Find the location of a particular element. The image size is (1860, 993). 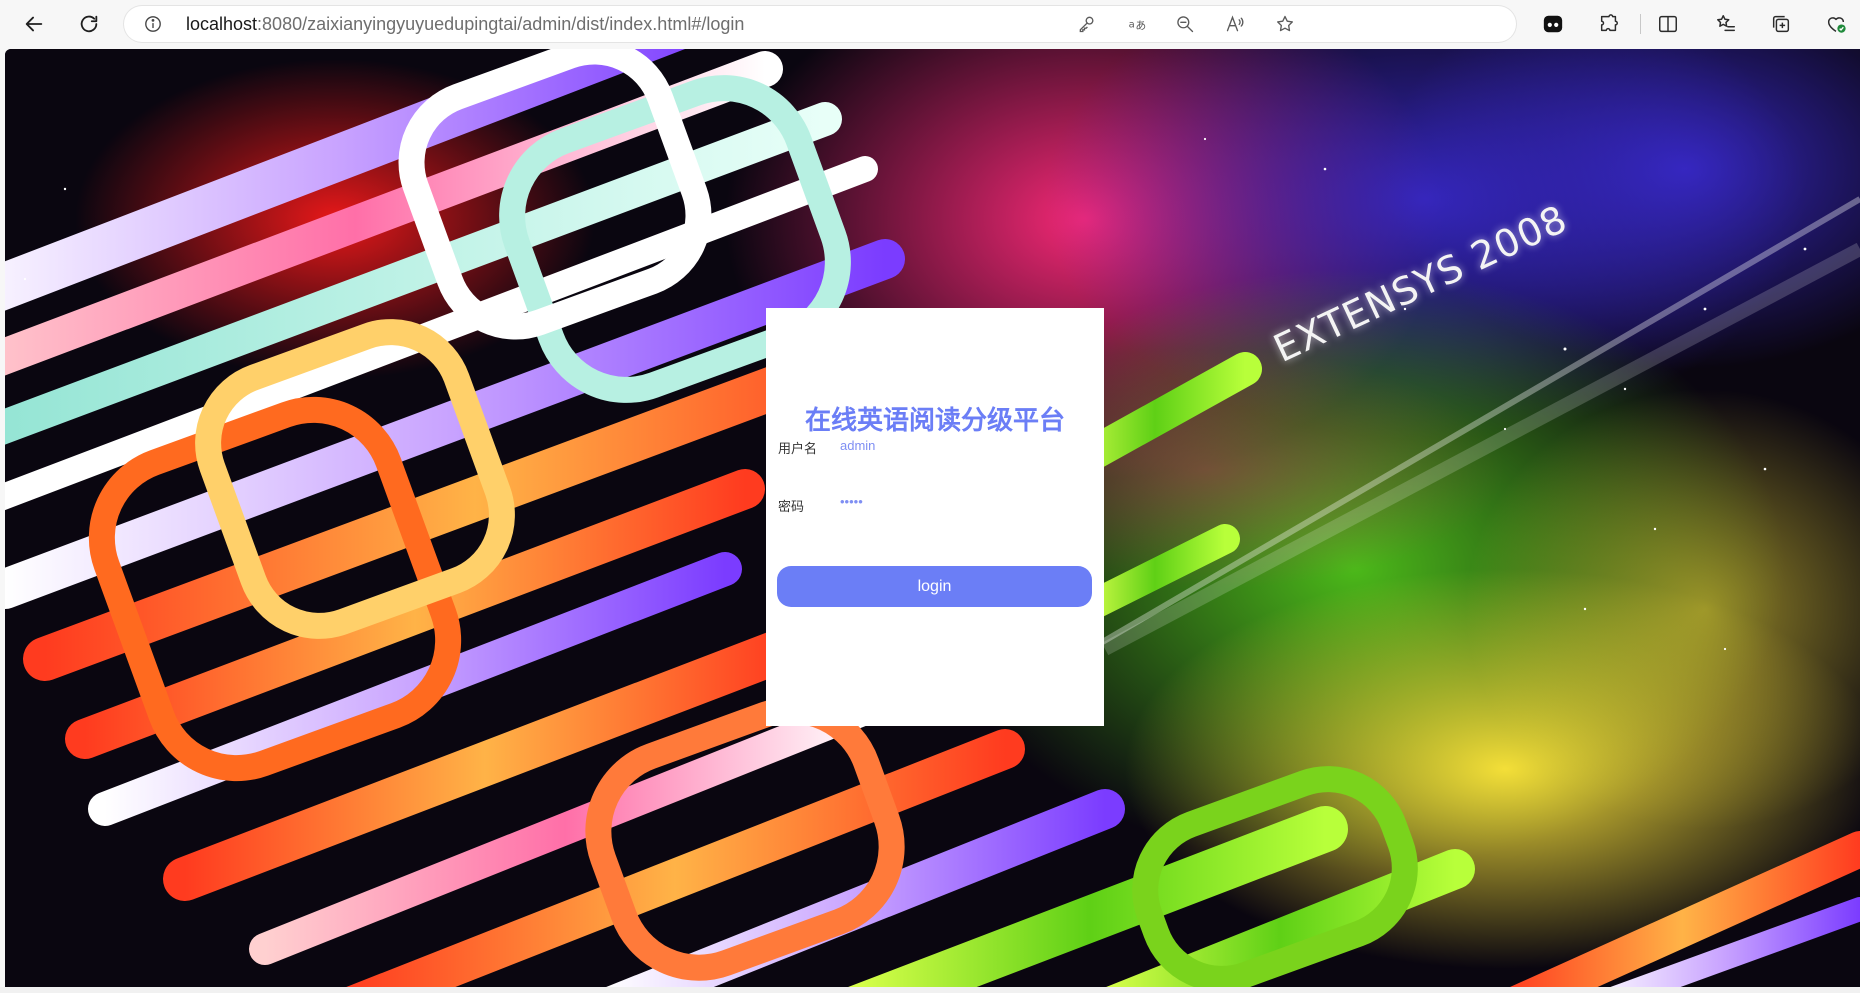

svg-text: a is located at coordinates (1132, 24).